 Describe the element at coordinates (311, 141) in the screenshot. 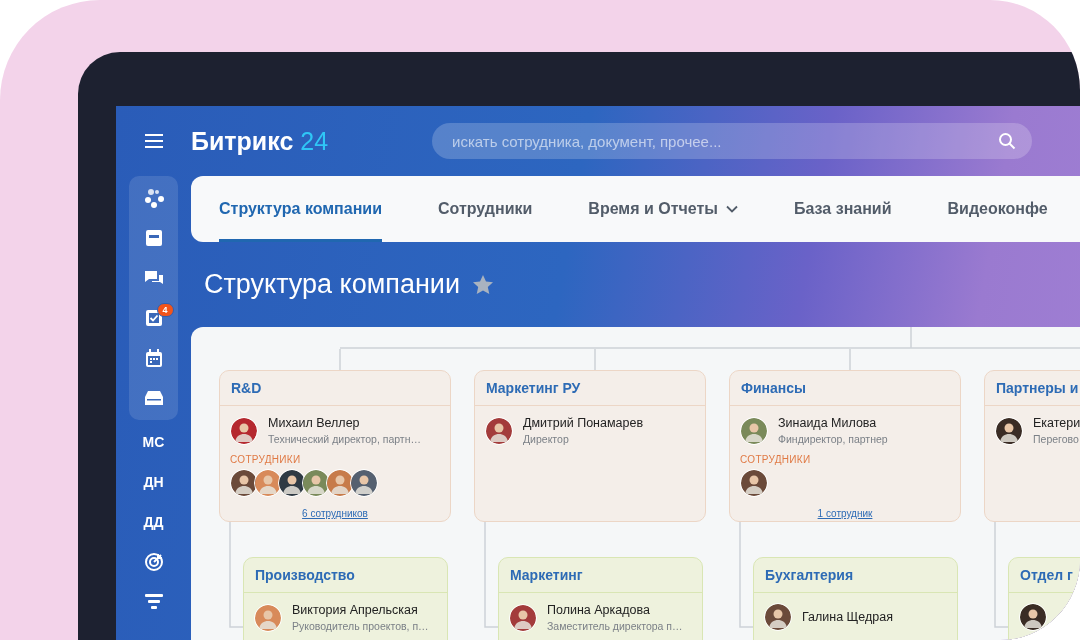

I see `logo: Битрикс 24` at that location.